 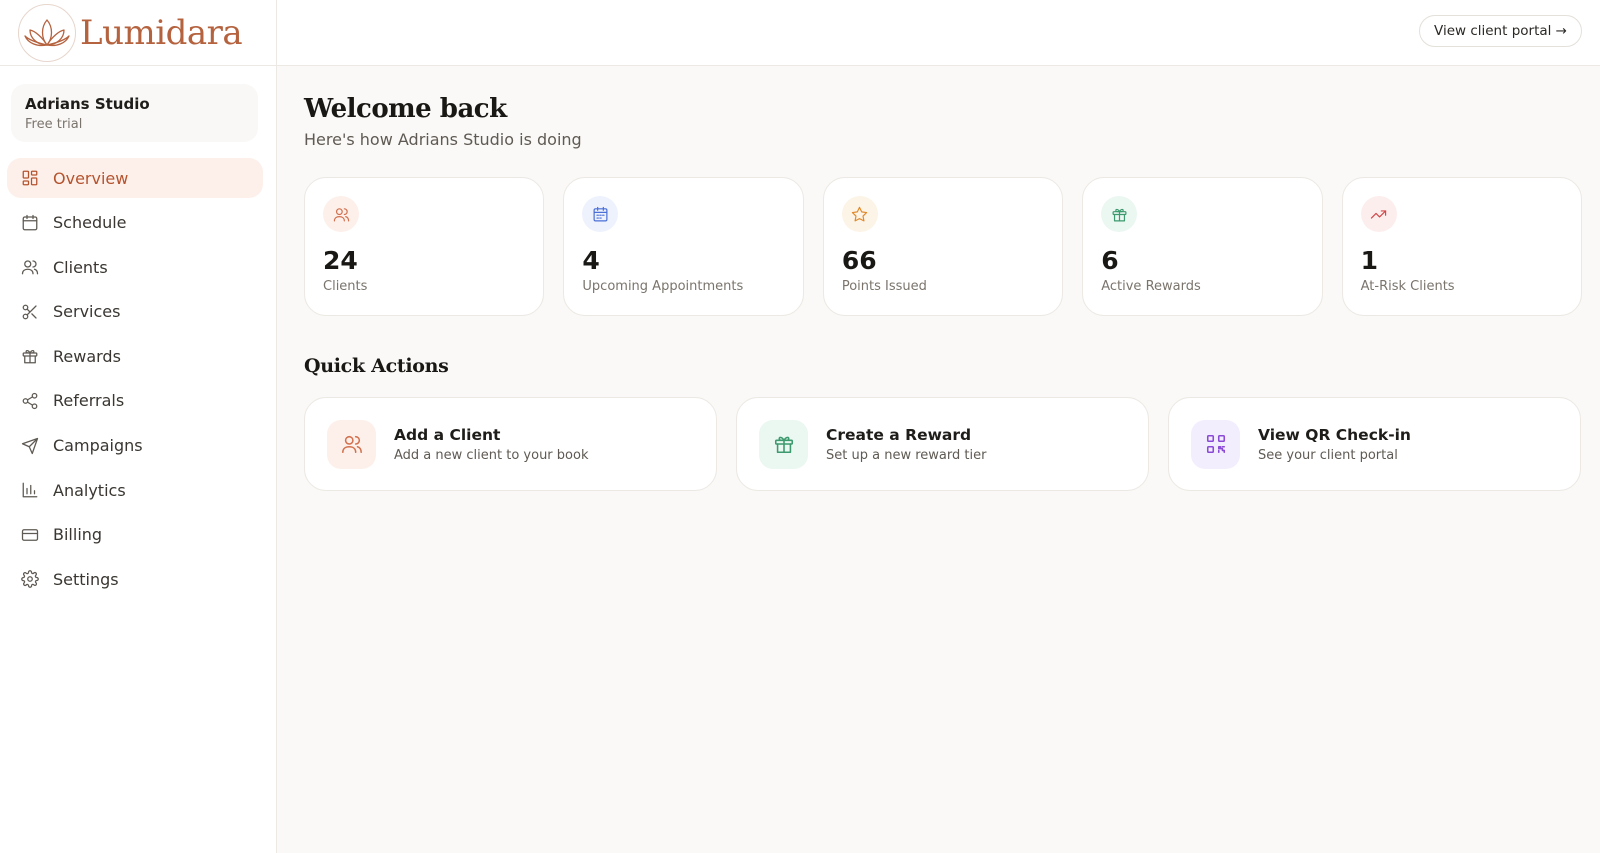 What do you see at coordinates (135, 178) in the screenshot?
I see `sidebar-item-overview: Overview` at bounding box center [135, 178].